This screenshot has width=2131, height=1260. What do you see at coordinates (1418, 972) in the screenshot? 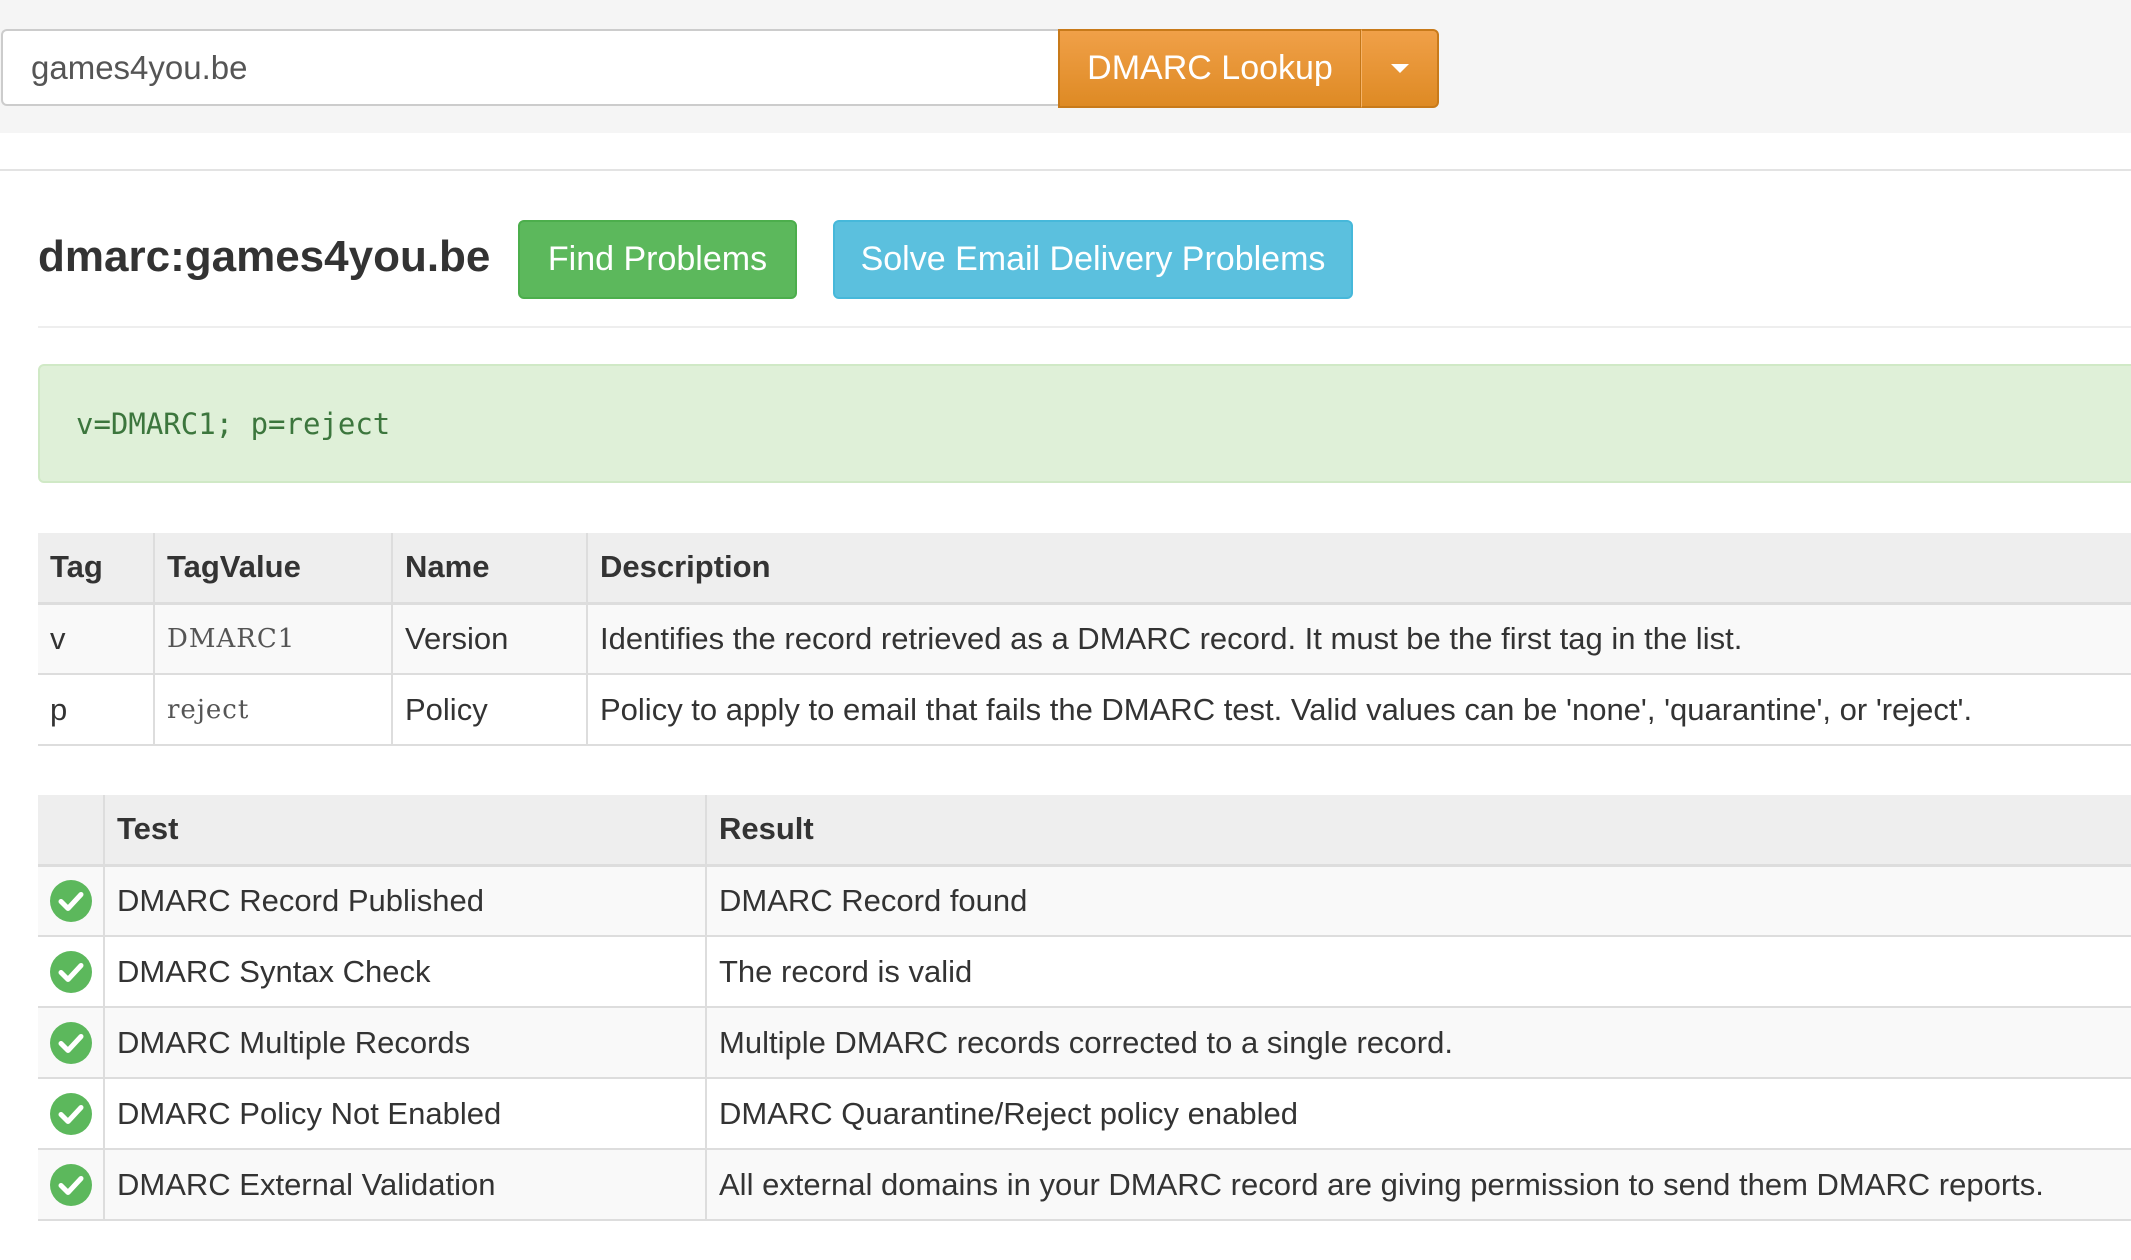
I see `test-result-cell: The record is valid` at bounding box center [1418, 972].